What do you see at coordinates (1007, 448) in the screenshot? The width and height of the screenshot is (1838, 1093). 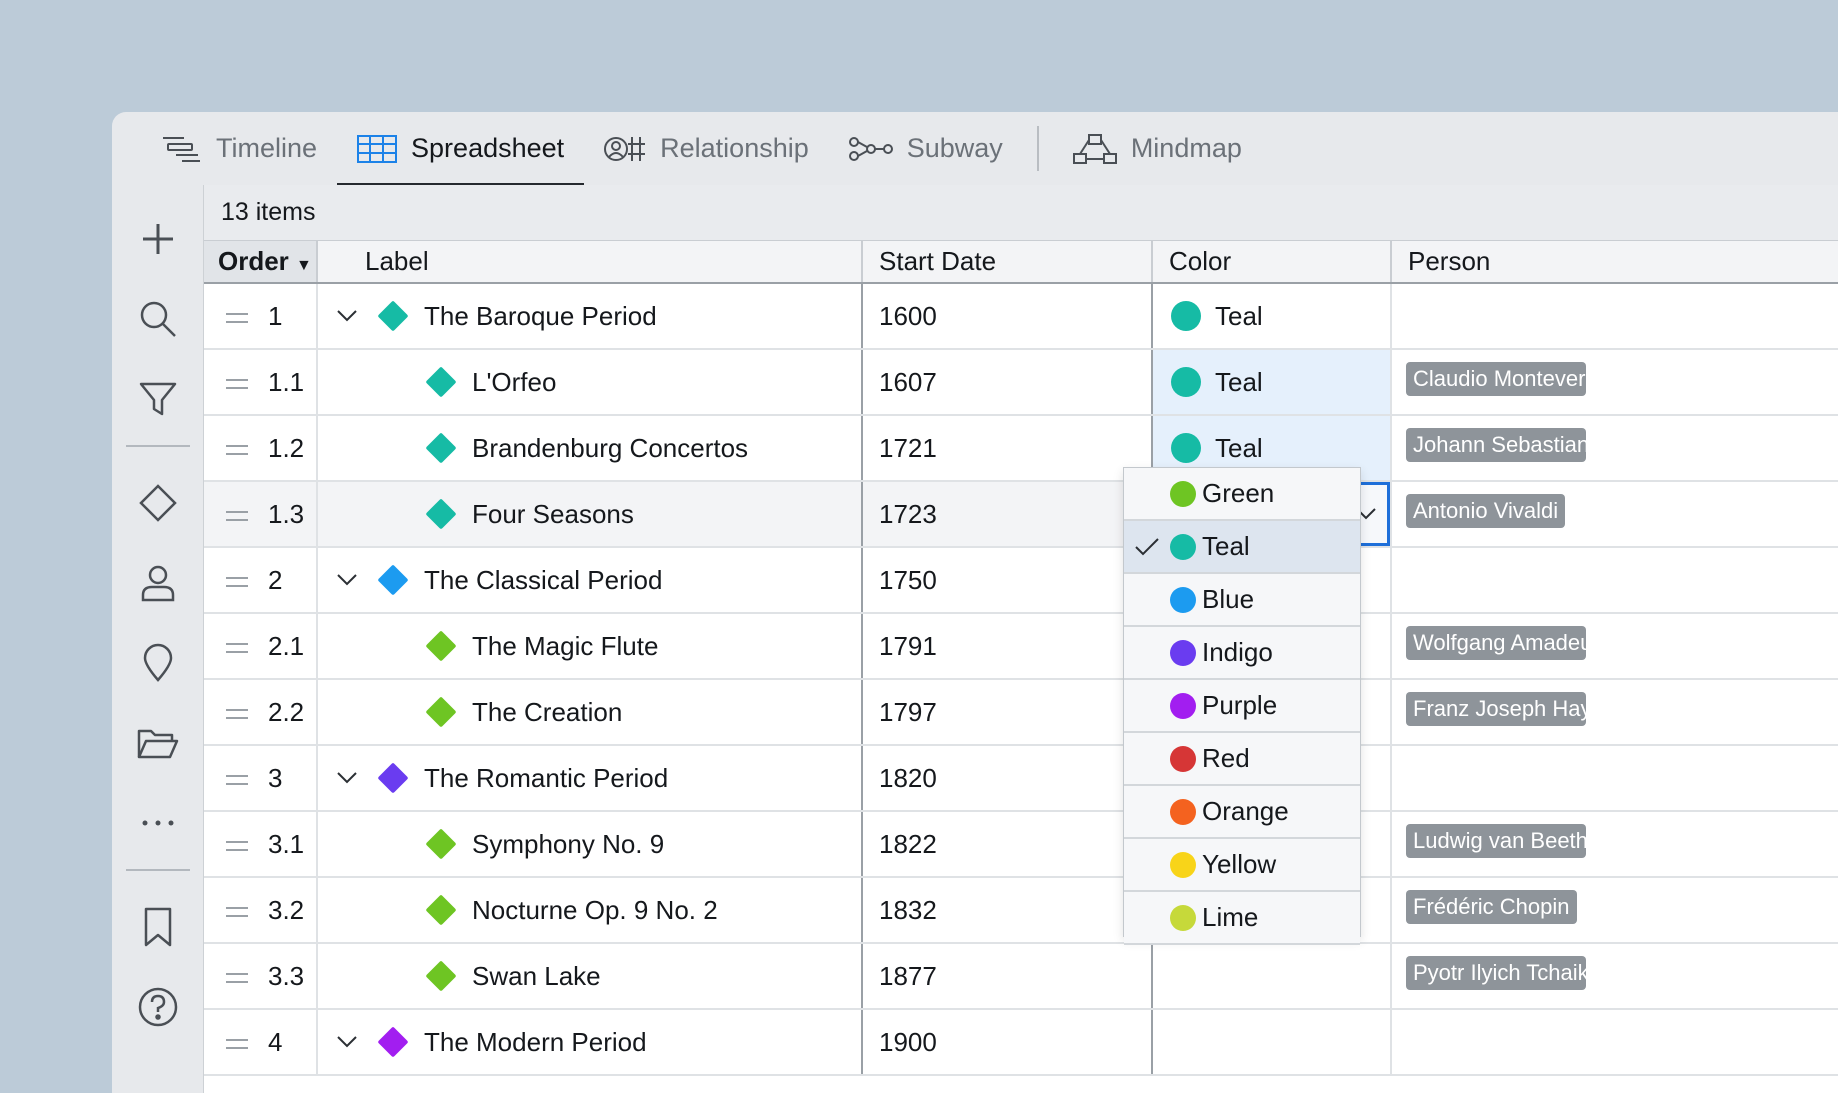 I see `start-date-cell: 1721` at bounding box center [1007, 448].